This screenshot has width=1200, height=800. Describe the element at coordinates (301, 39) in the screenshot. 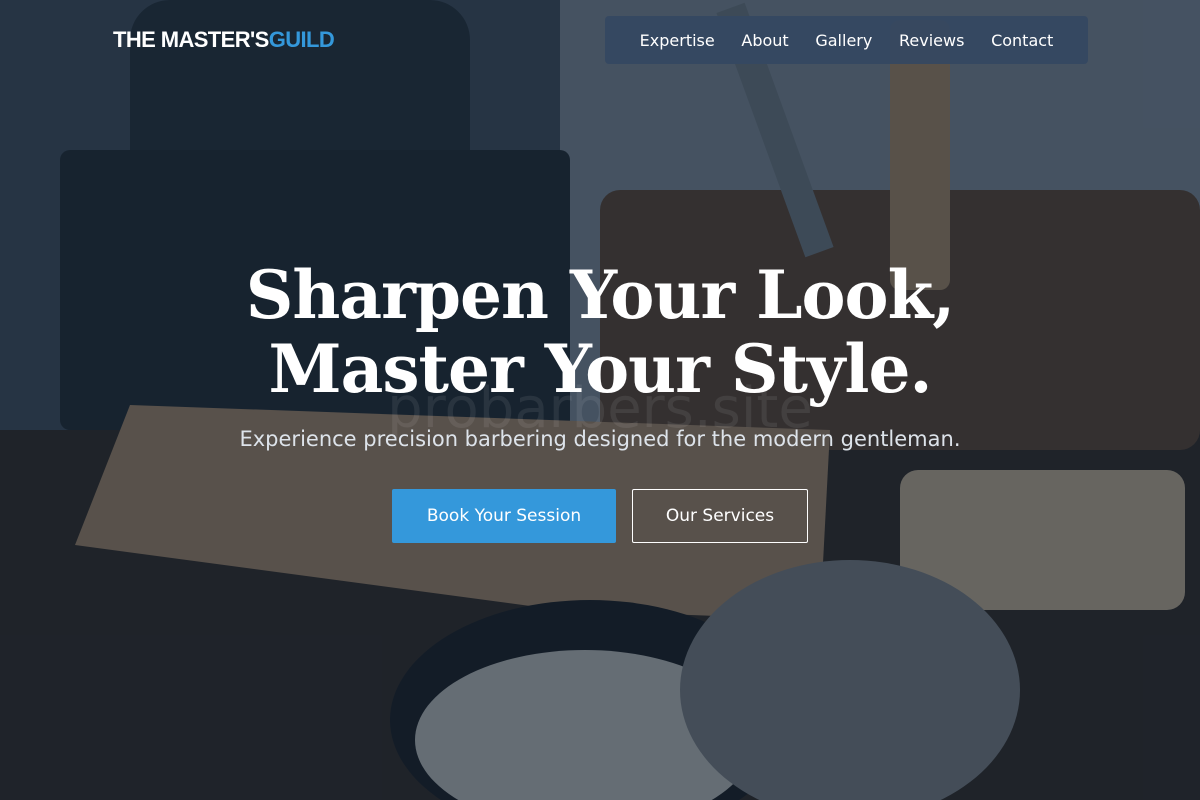

I see `brand-name-accent: GUILD` at that location.